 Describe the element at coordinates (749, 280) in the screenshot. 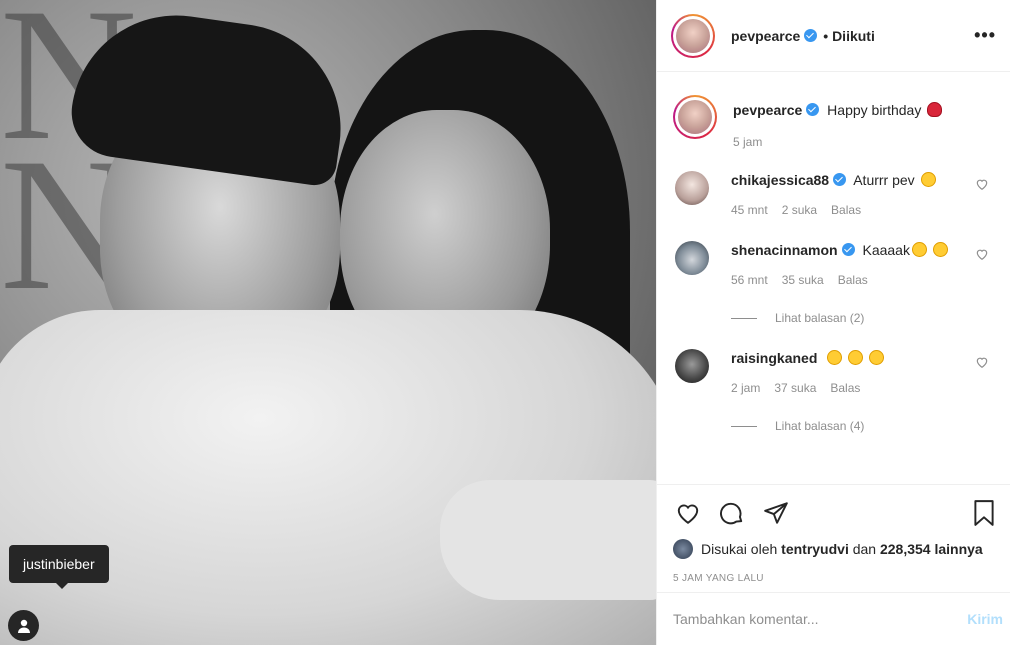

I see `comment-time: 56 mnt` at that location.